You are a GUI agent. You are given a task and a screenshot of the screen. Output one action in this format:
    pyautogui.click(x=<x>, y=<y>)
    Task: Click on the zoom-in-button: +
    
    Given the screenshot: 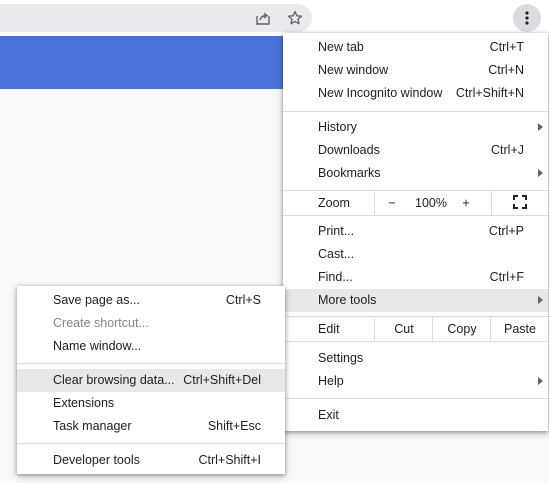 What is the action you would take?
    pyautogui.click(x=466, y=203)
    